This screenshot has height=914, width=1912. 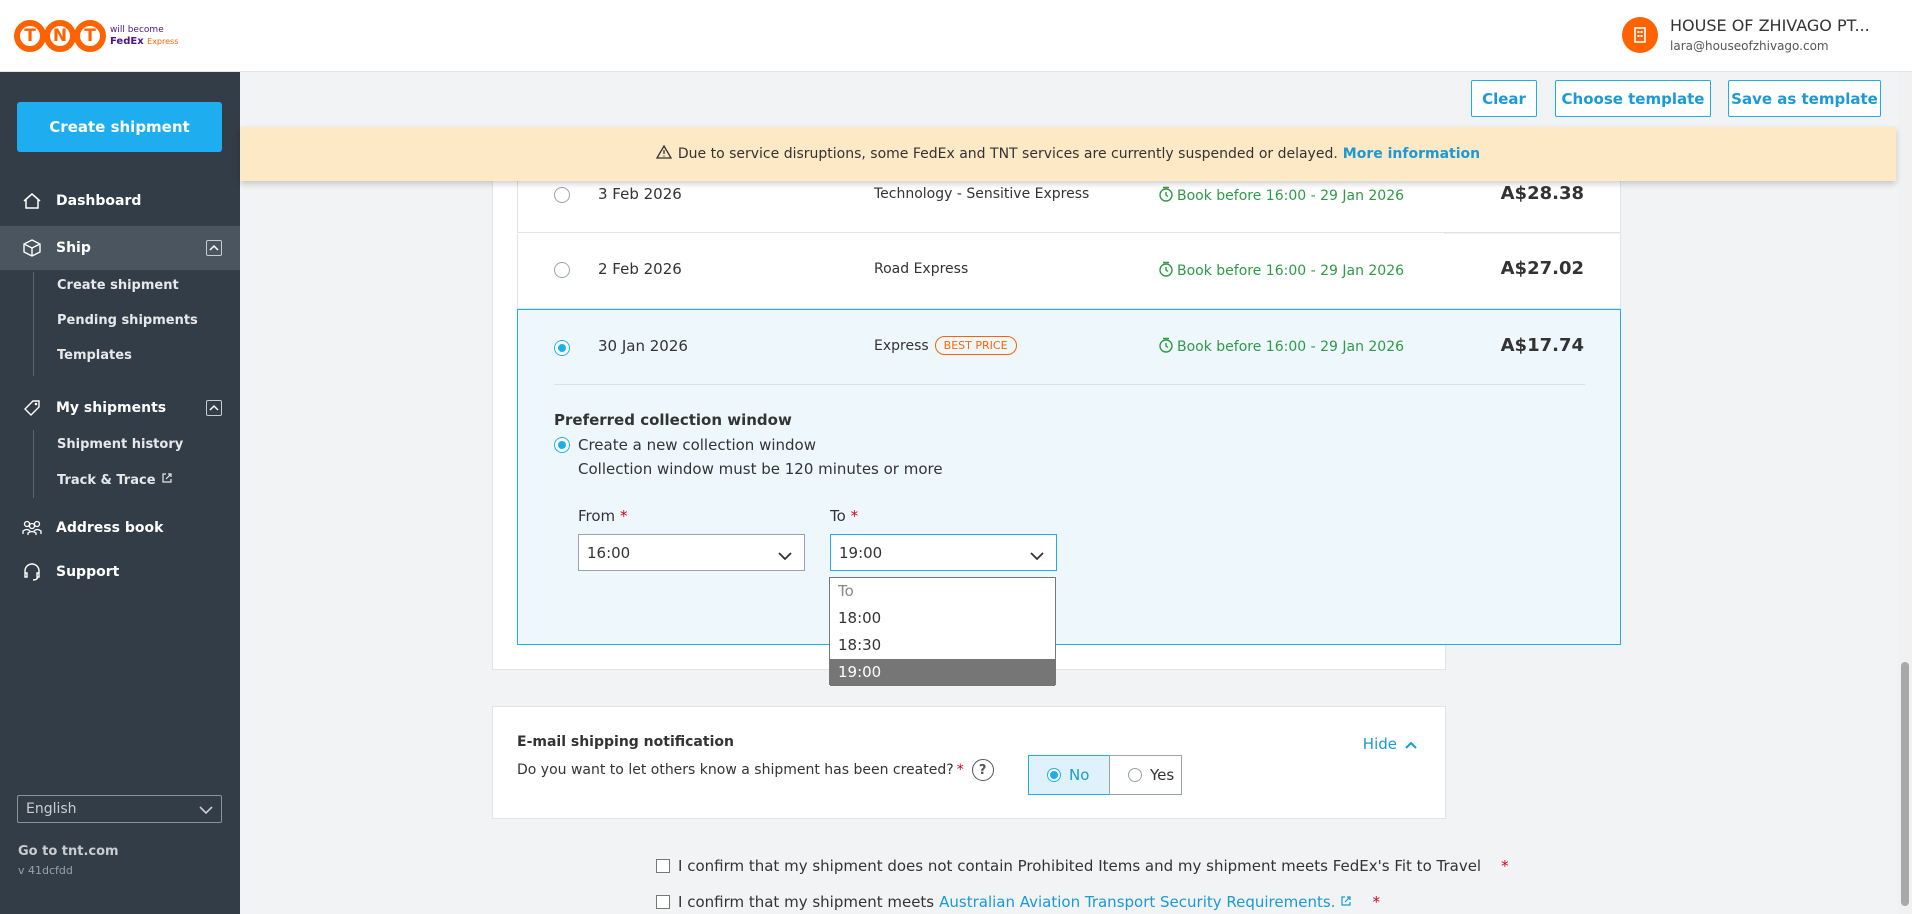 What do you see at coordinates (1804, 98) in the screenshot?
I see `save-as-template-button: Save as template` at bounding box center [1804, 98].